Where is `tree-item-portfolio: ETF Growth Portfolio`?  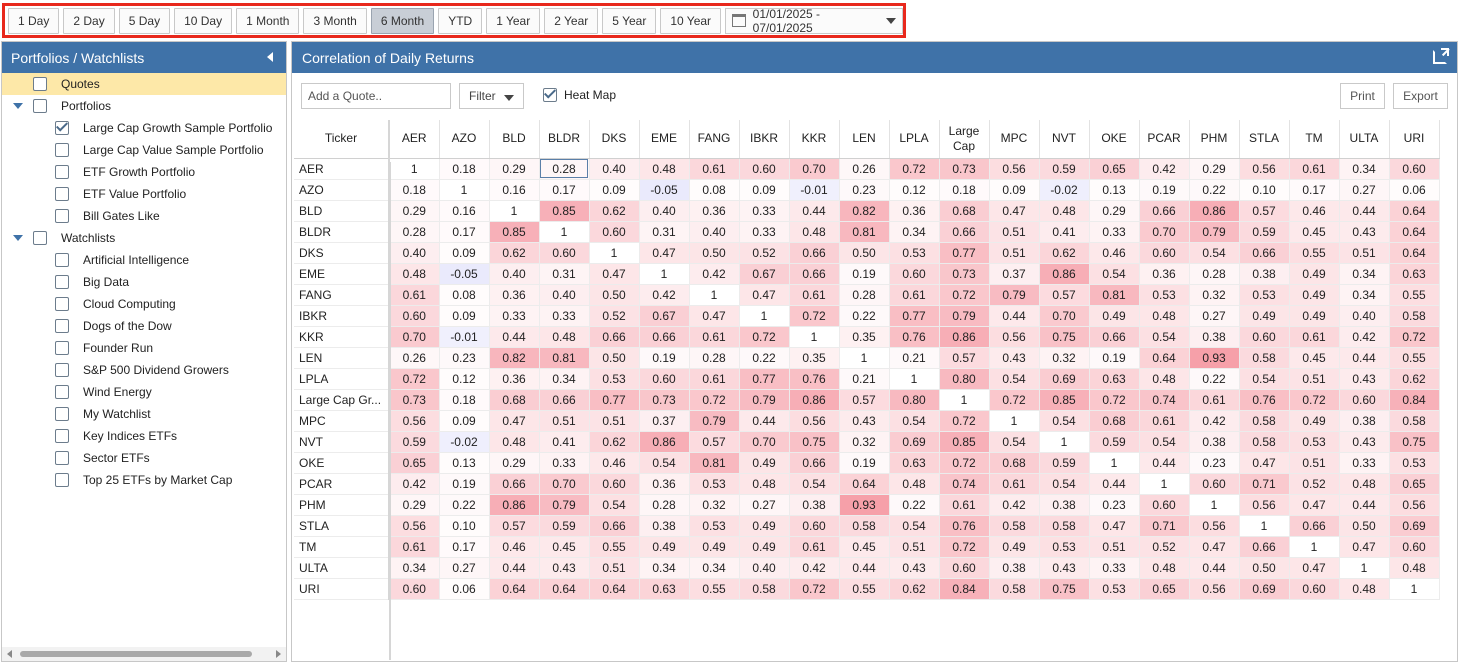
tree-item-portfolio: ETF Growth Portfolio is located at coordinates (144, 172).